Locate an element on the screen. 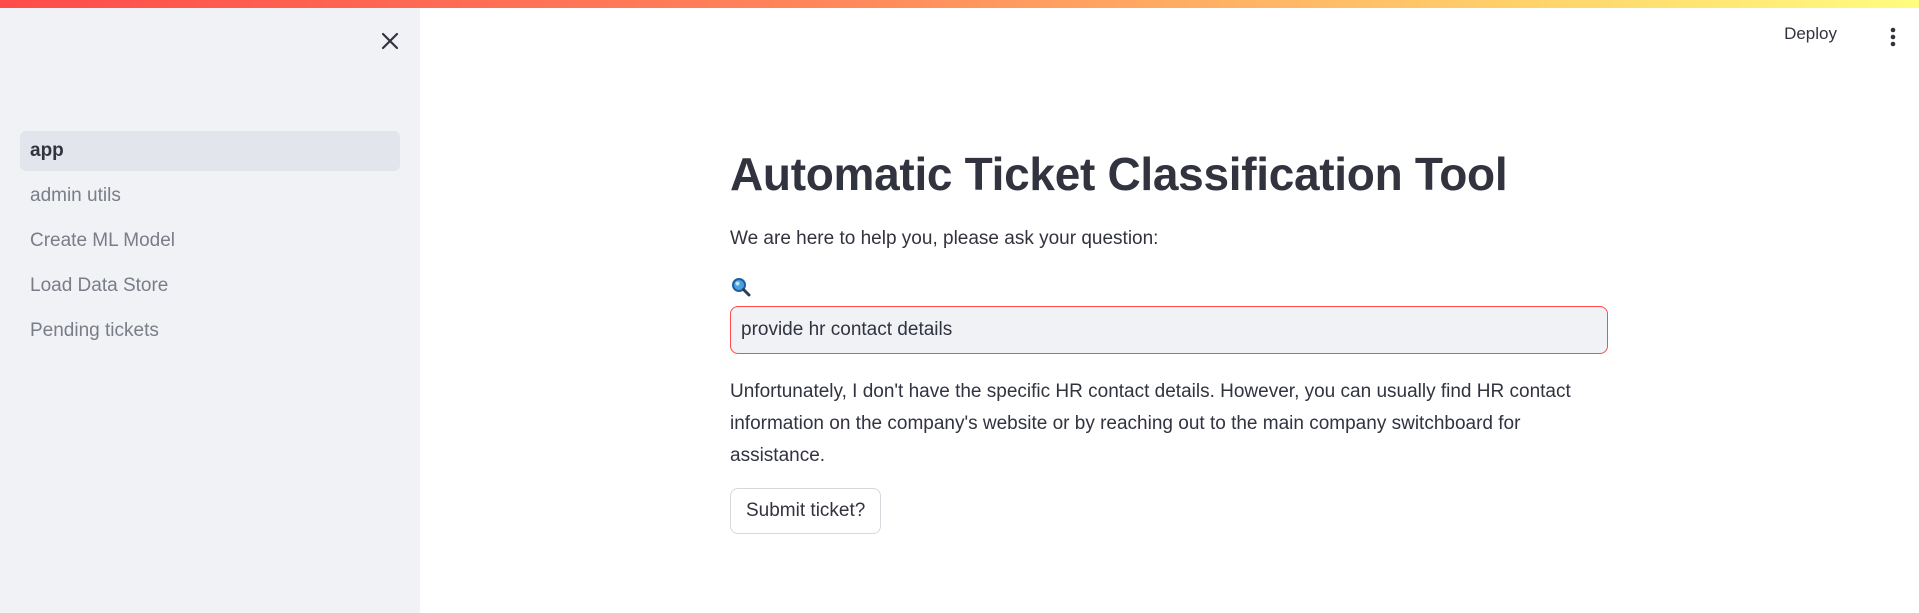 The width and height of the screenshot is (1919, 613). sidebar-item-admin-utils: admin utils is located at coordinates (210, 196).